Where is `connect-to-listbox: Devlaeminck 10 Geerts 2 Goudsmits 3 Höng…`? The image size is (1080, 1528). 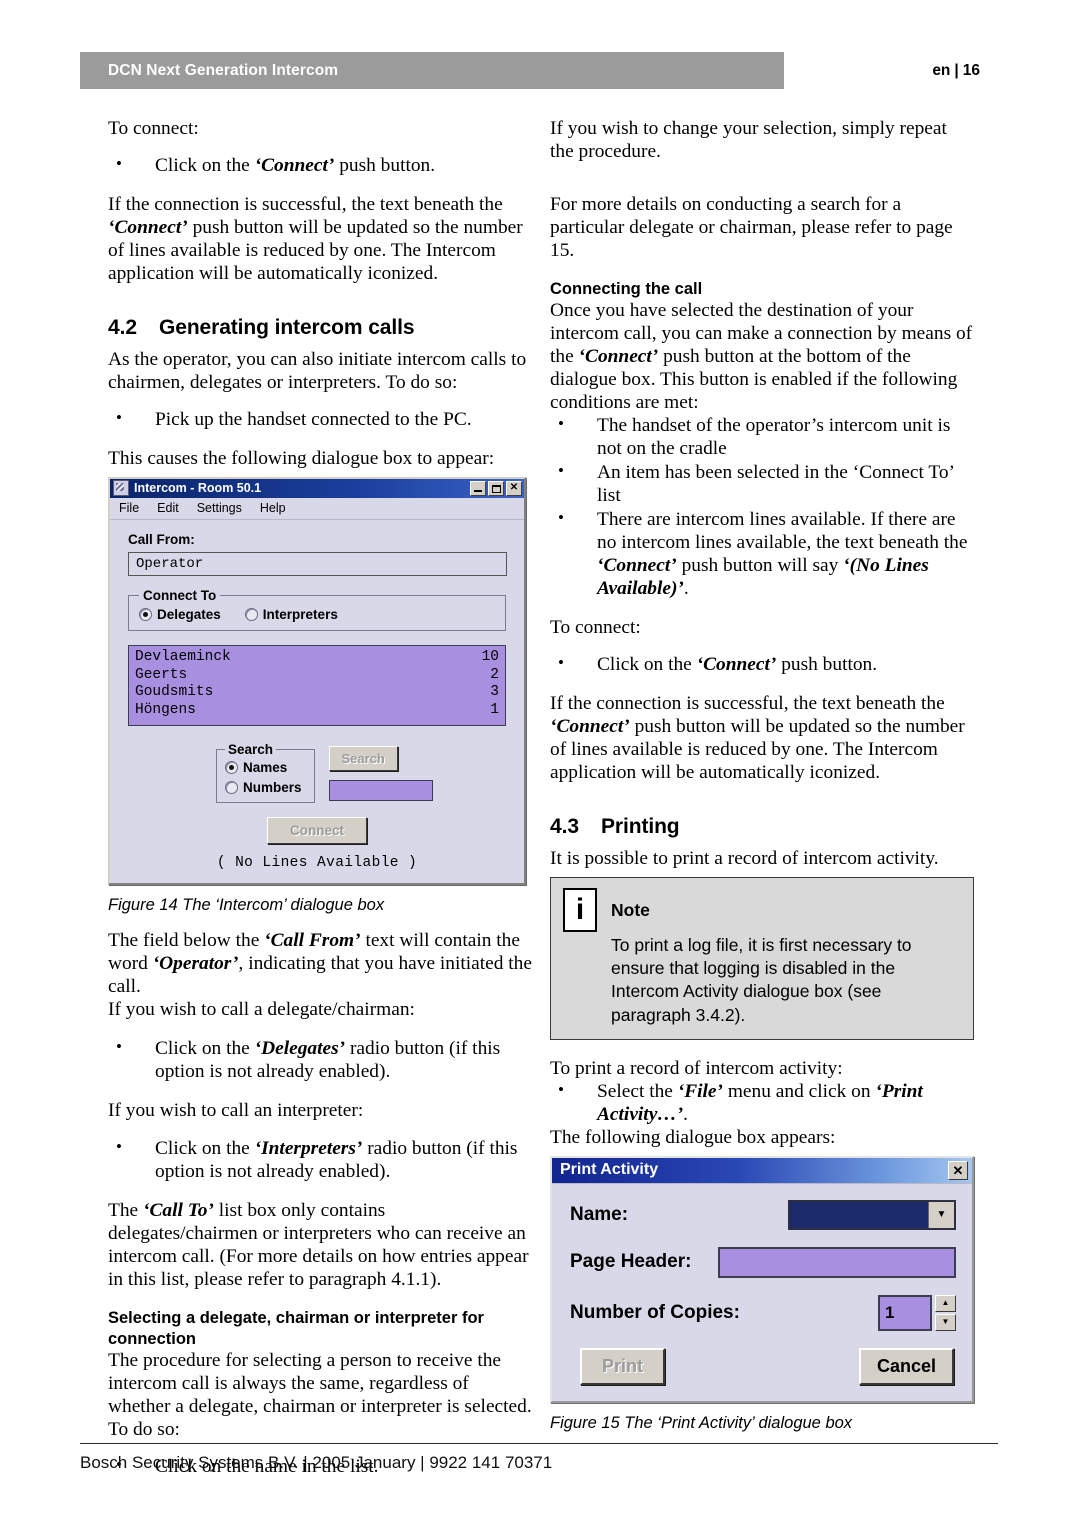
connect-to-listbox: Devlaeminck 10 Geerts 2 Goudsmits 3 Höng… is located at coordinates (317, 685).